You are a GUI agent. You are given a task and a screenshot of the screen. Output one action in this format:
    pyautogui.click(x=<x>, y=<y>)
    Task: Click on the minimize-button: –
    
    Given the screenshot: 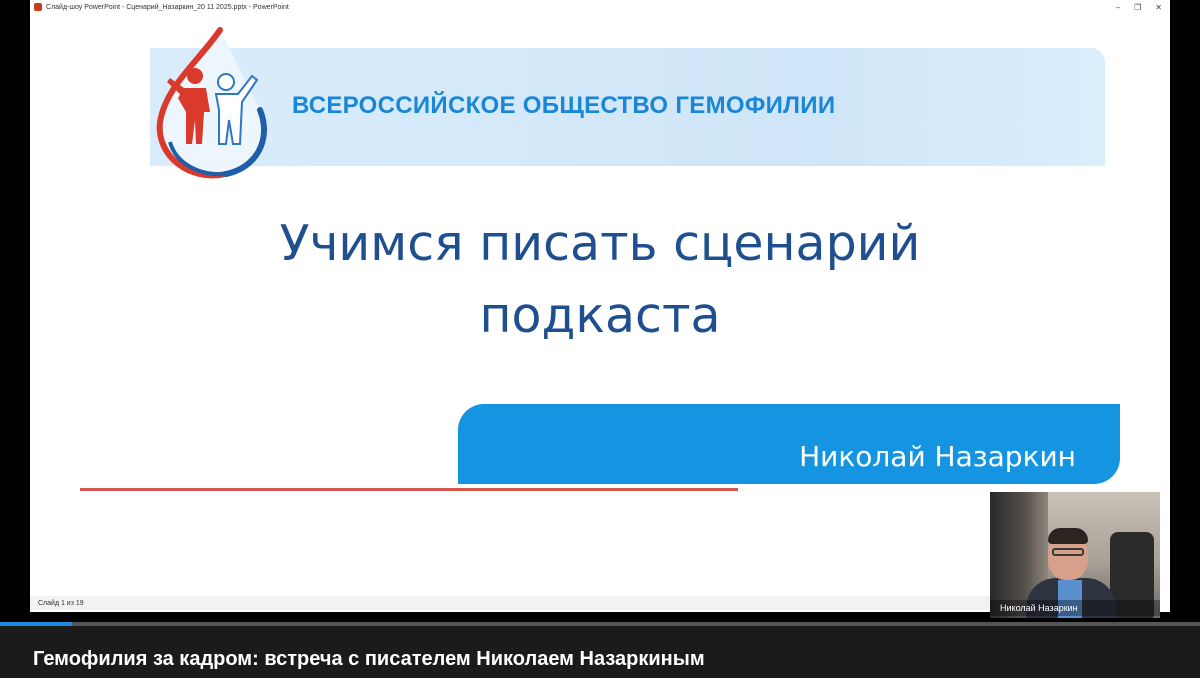 What is the action you would take?
    pyautogui.click(x=1118, y=7)
    